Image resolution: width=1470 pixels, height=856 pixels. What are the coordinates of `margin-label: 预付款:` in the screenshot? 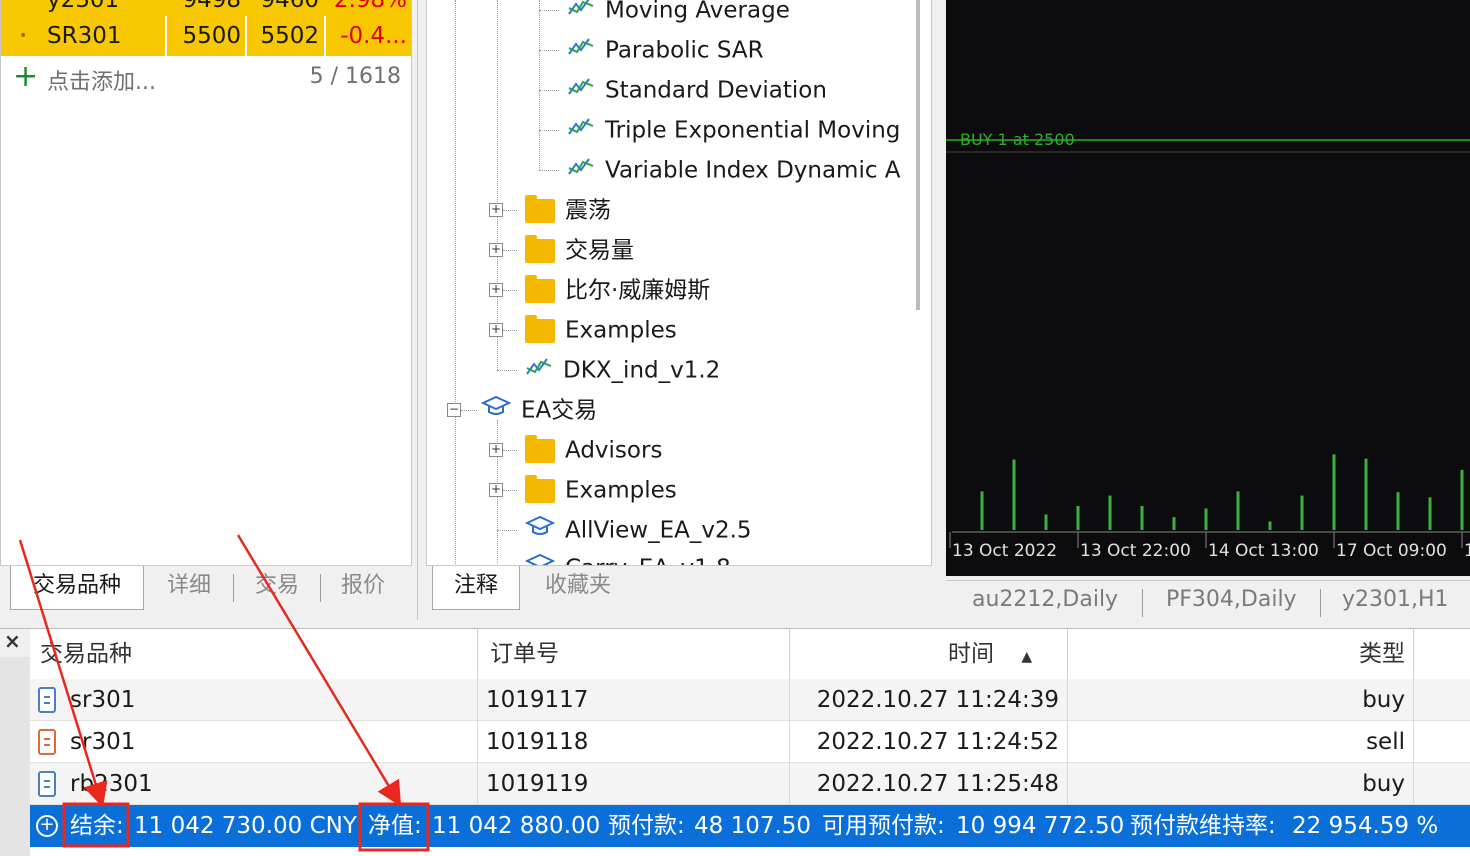 It's located at (646, 826).